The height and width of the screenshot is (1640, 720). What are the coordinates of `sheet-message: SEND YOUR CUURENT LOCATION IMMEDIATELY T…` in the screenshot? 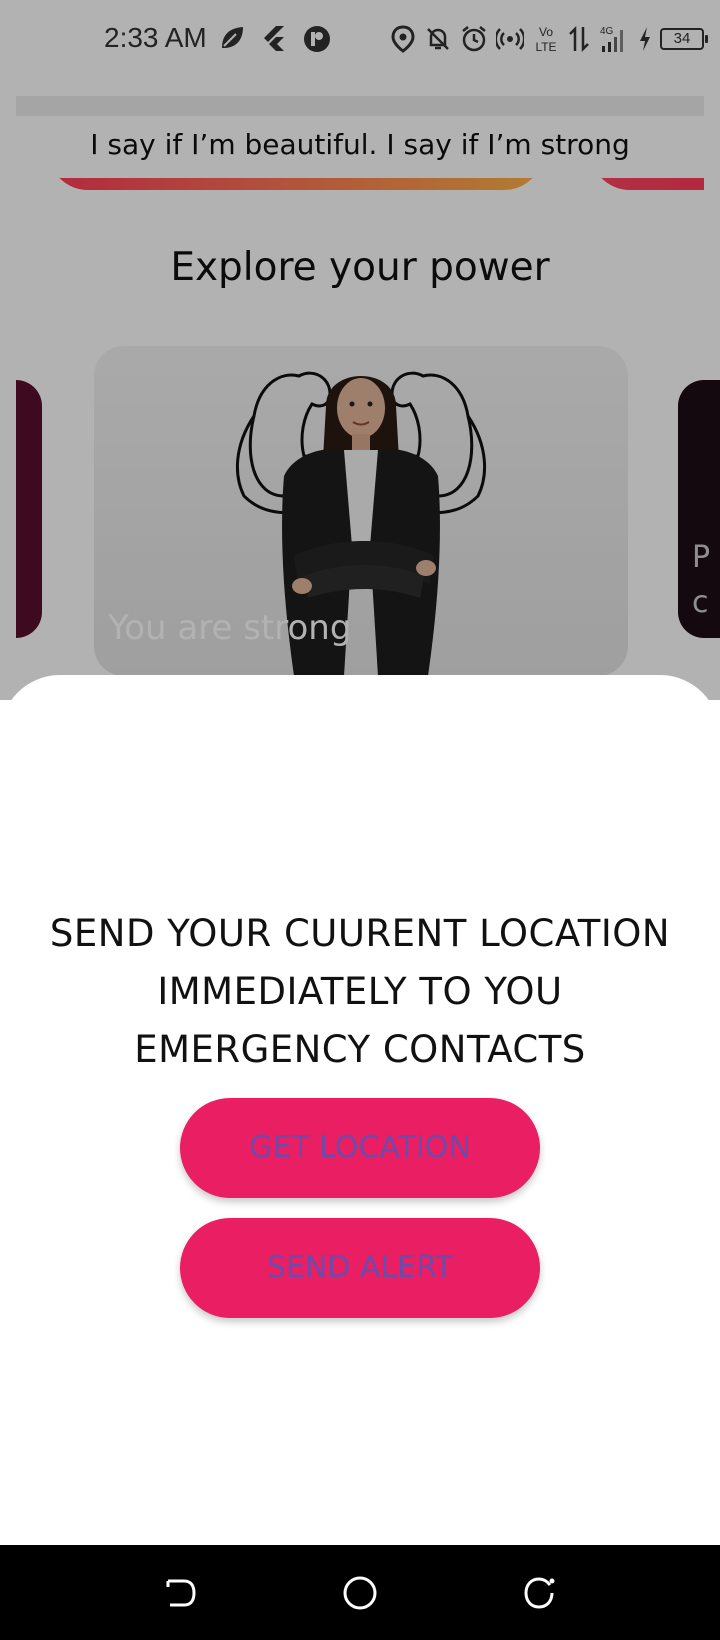 It's located at (360, 991).